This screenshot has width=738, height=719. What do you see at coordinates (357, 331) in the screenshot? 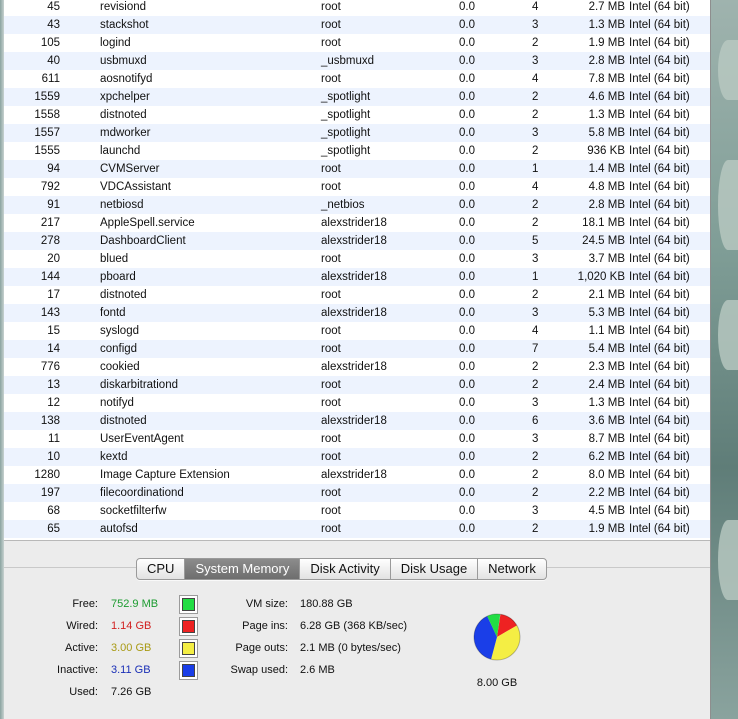
I see `table-row: 15 syslogd root 0.0 4 1.1 MB Intel (64 bit)` at bounding box center [357, 331].